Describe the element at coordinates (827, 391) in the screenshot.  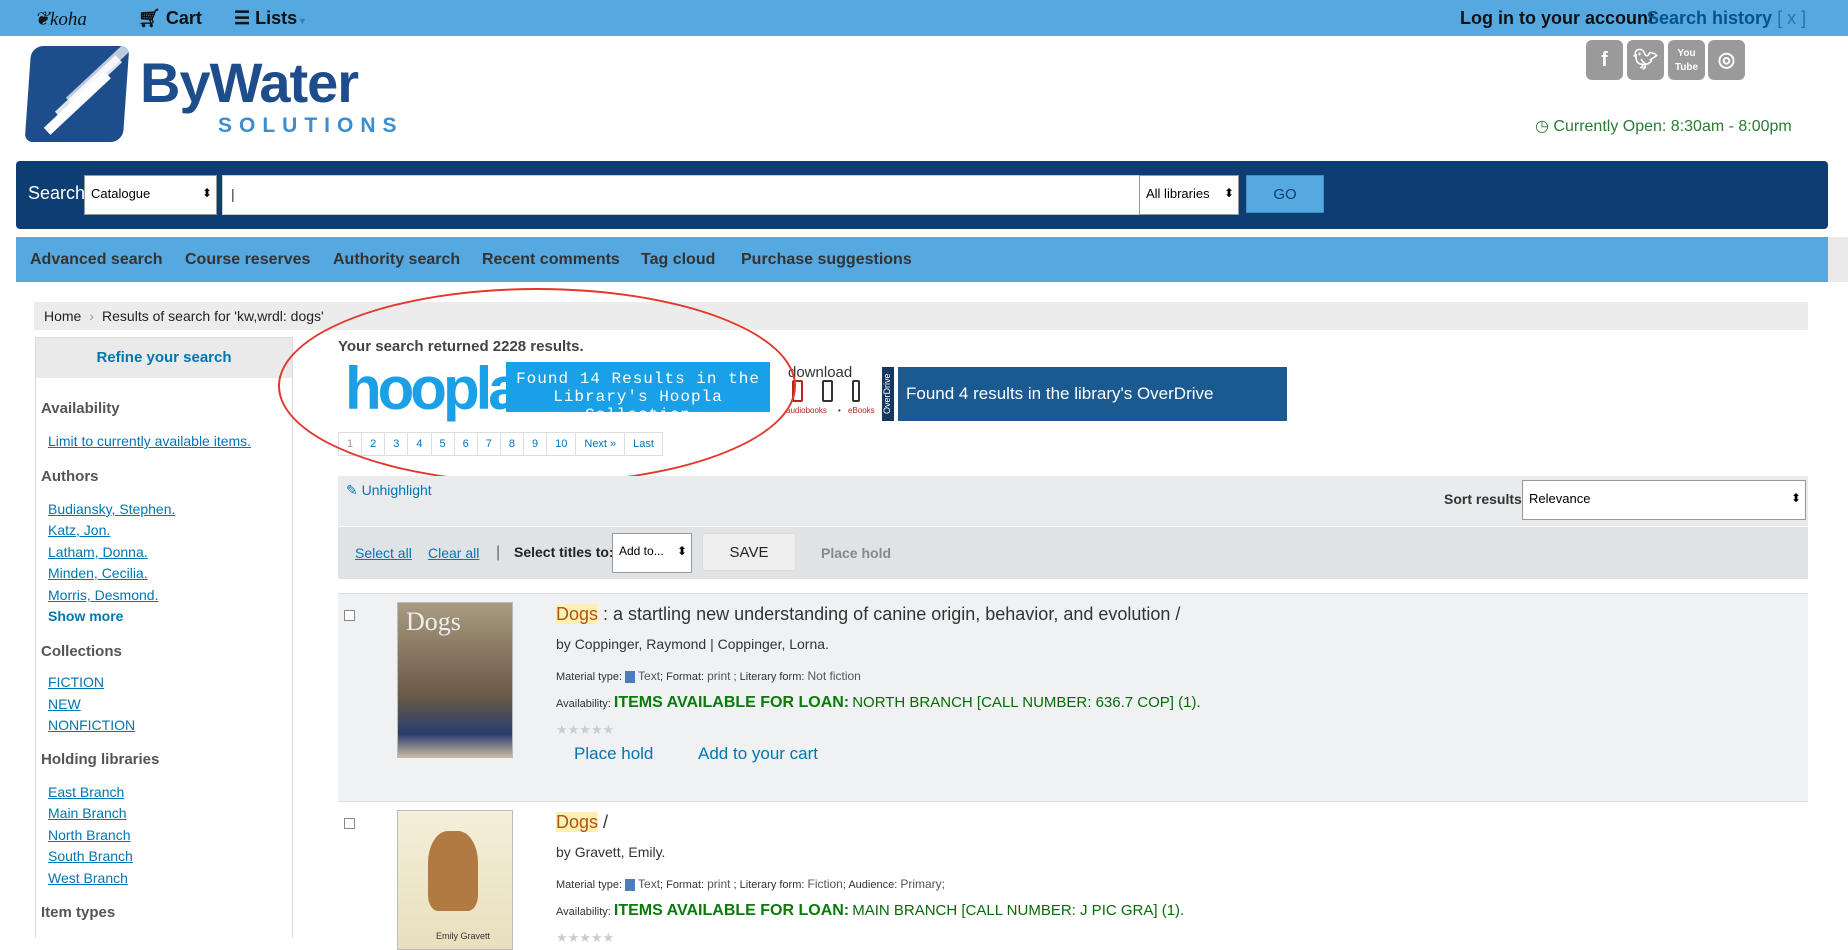
I see `phone-device-icon` at that location.